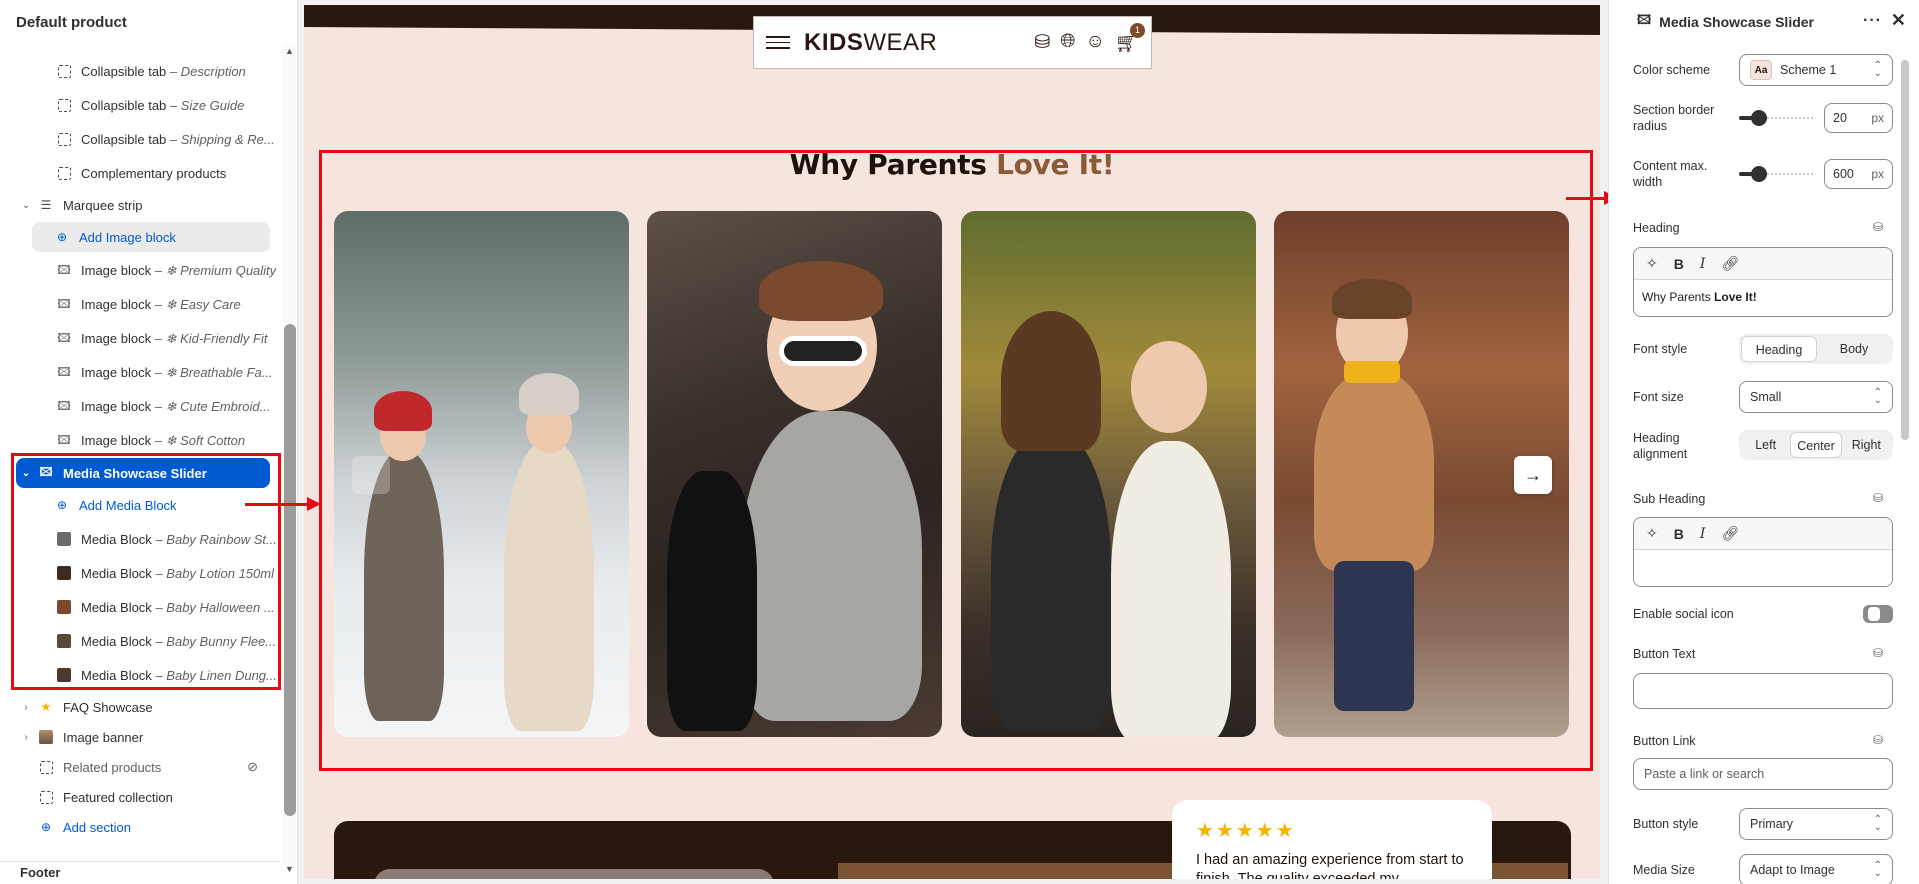  Describe the element at coordinates (1763, 774) in the screenshot. I see `button-link-input: Paste a link or search` at that location.